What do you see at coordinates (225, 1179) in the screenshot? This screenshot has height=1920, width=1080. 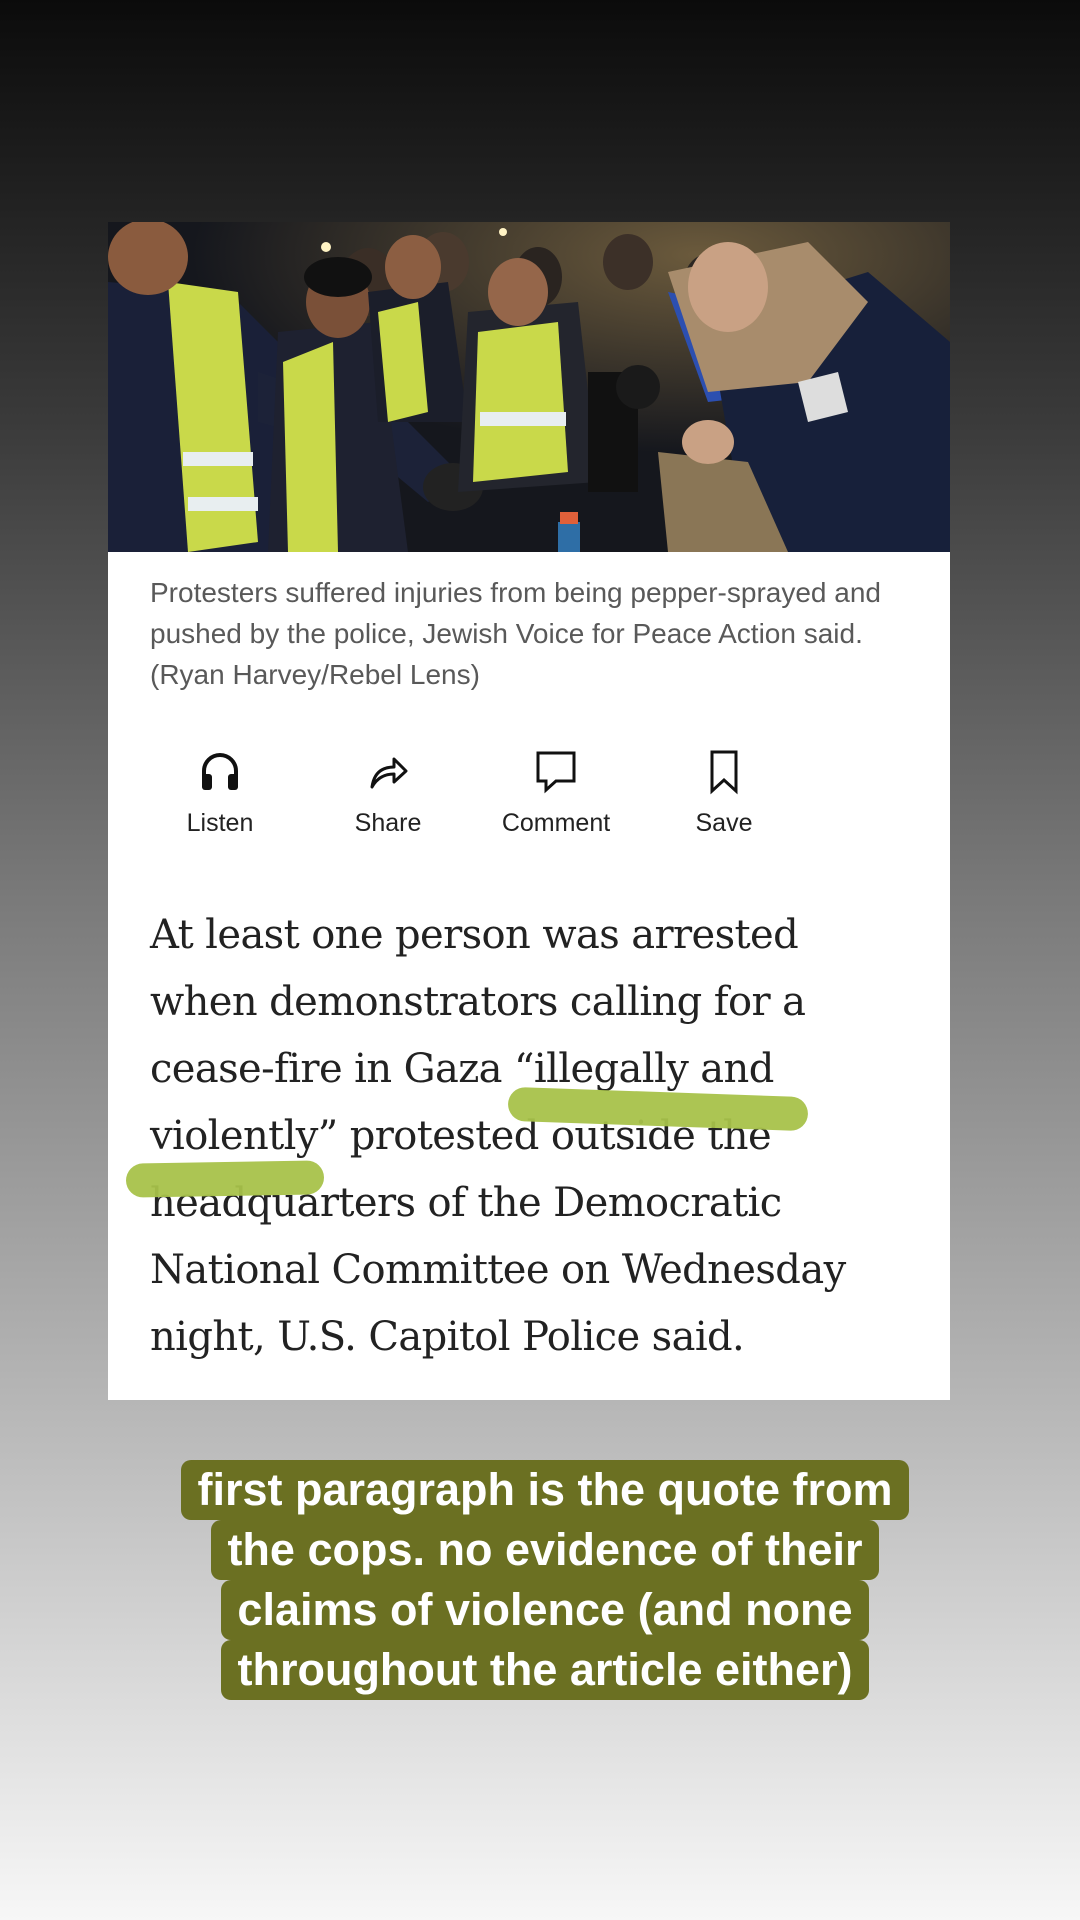 I see `highlight-stroke` at bounding box center [225, 1179].